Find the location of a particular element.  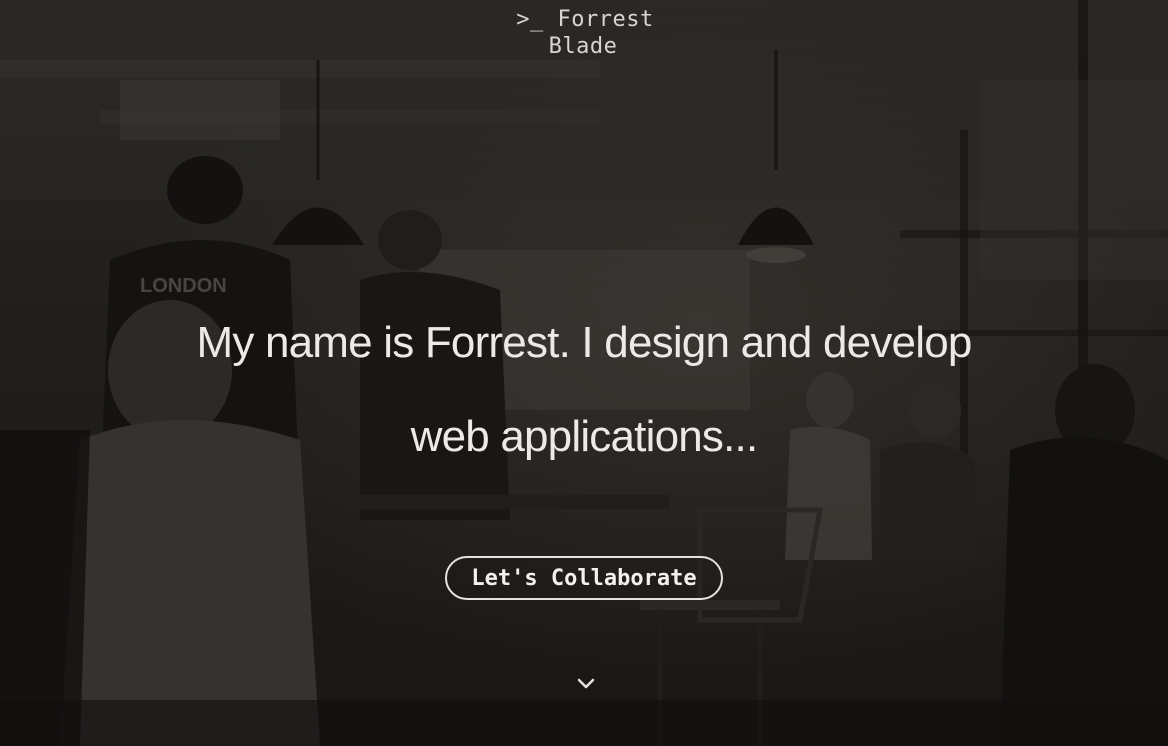

site-logo: >_ Forrest Blade is located at coordinates (584, 33).